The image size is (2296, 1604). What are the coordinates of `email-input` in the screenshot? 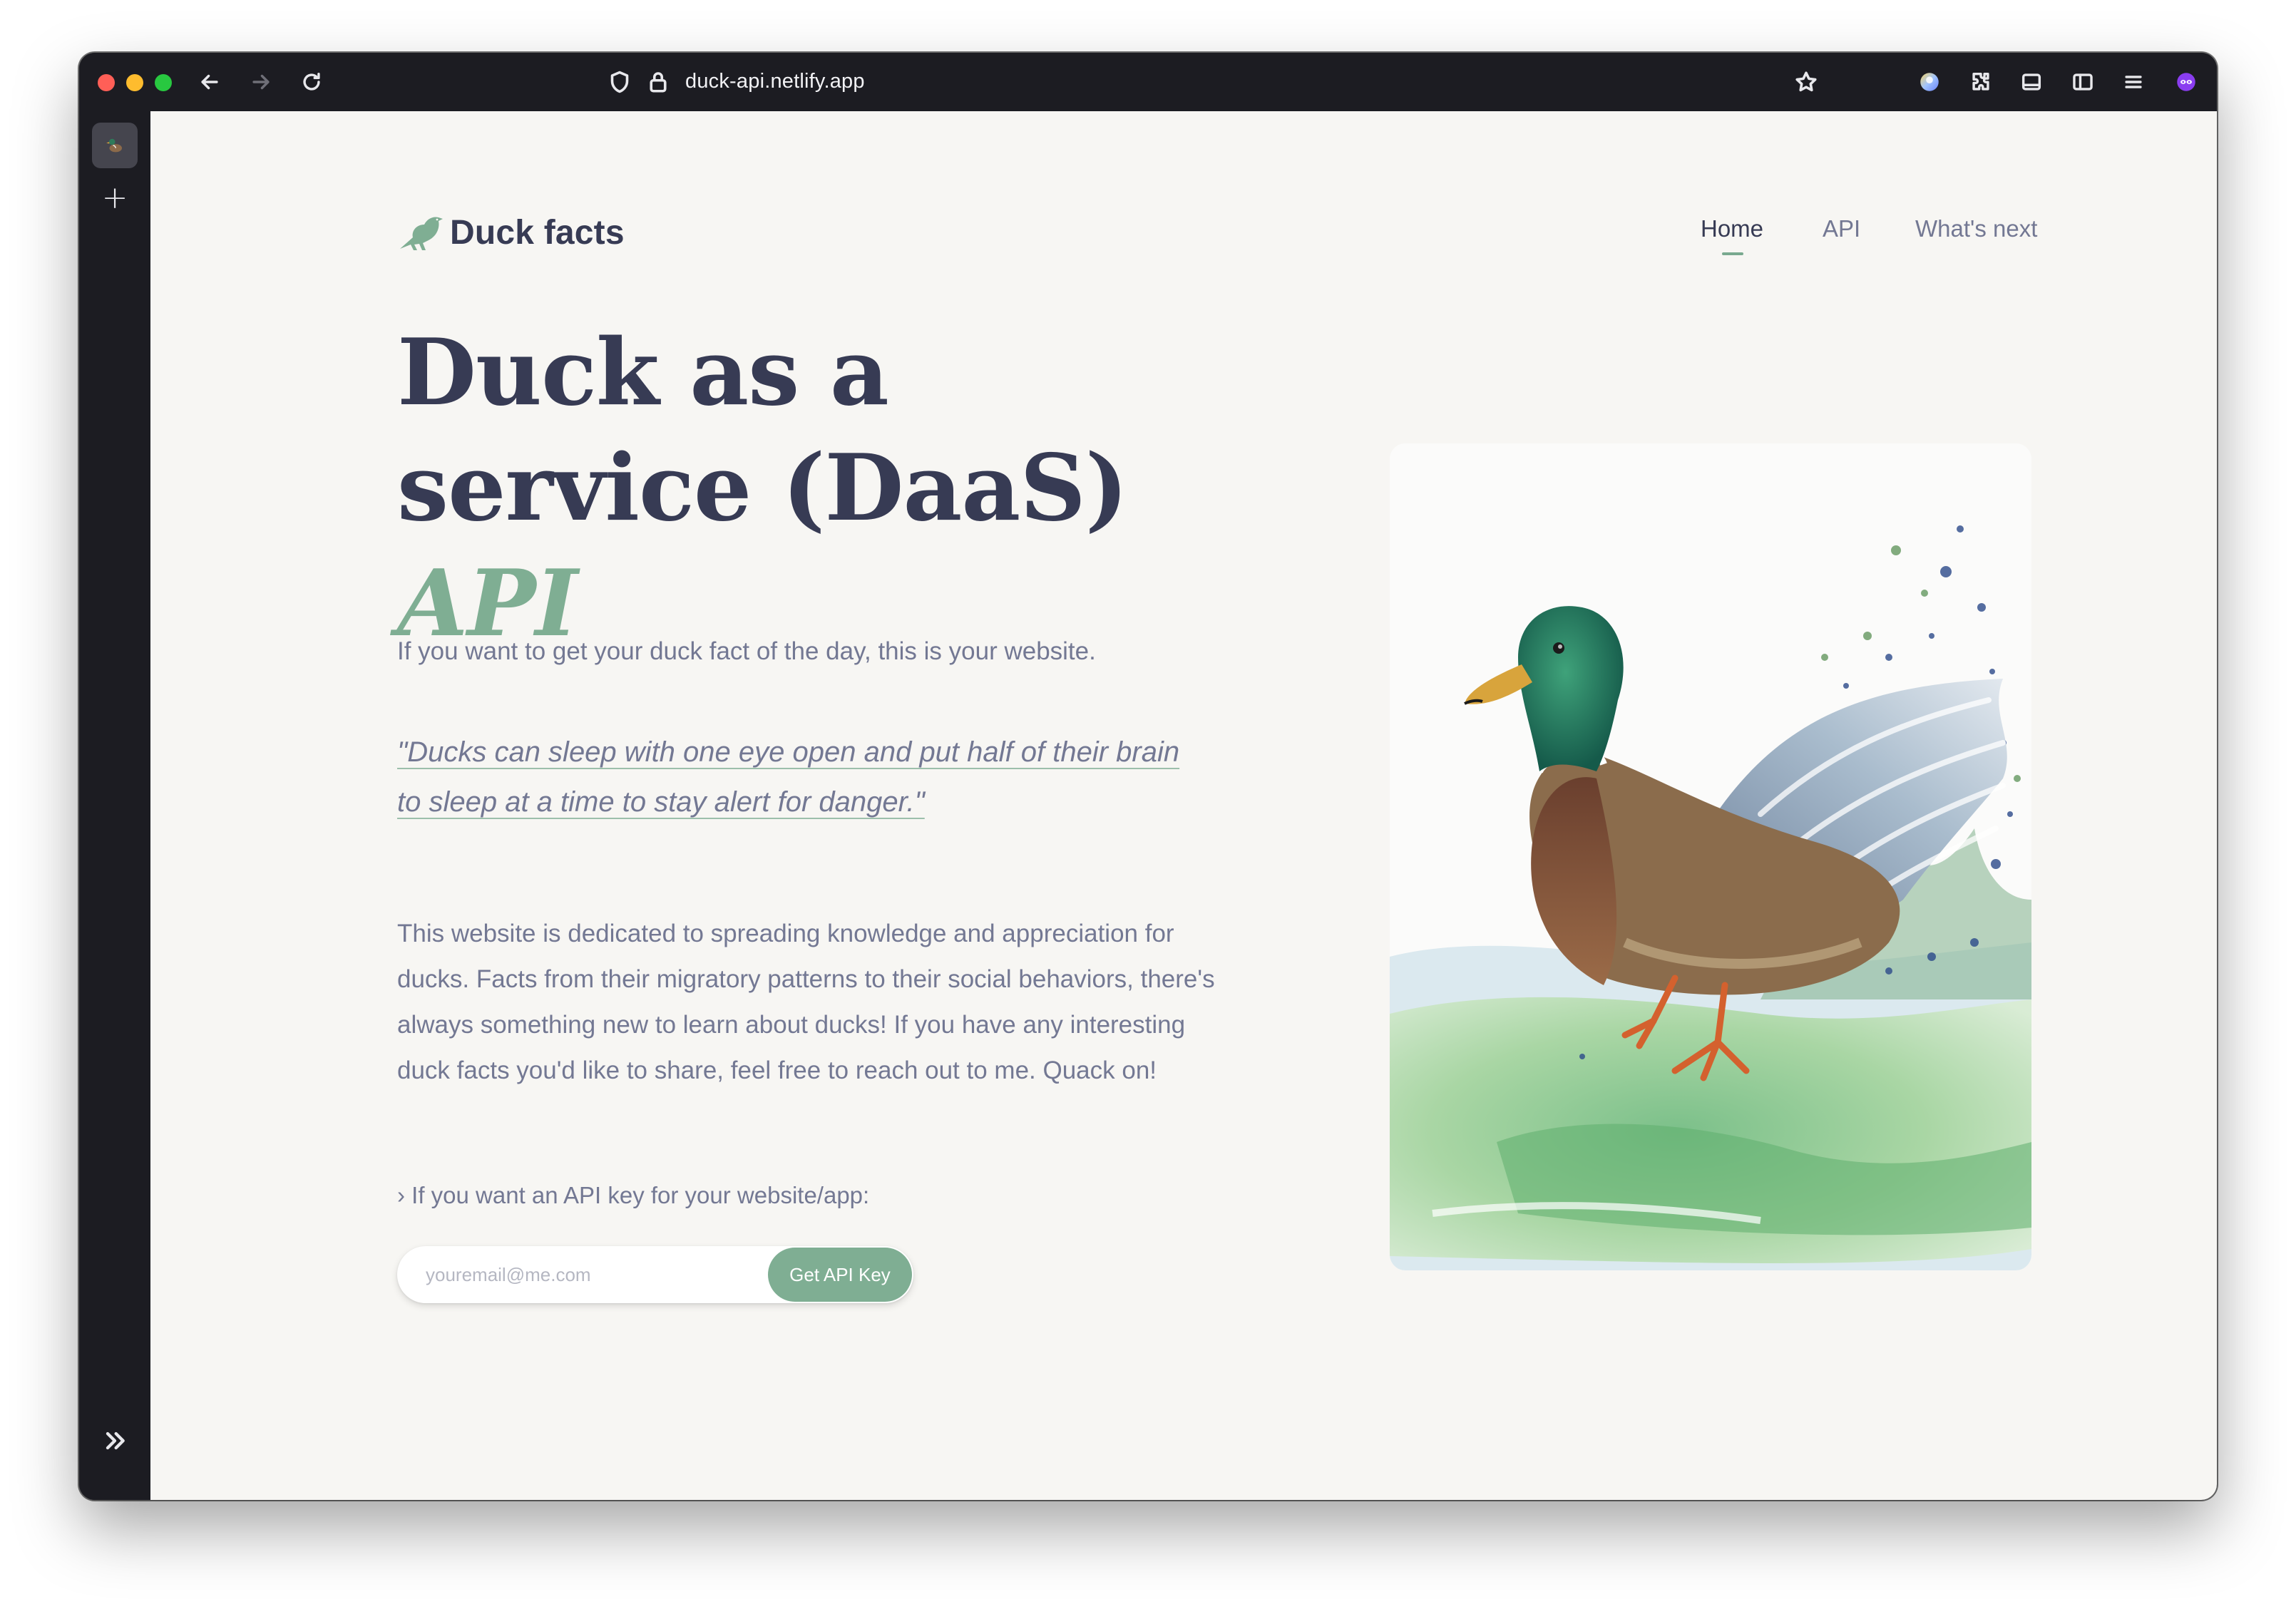 It's located at (590, 1274).